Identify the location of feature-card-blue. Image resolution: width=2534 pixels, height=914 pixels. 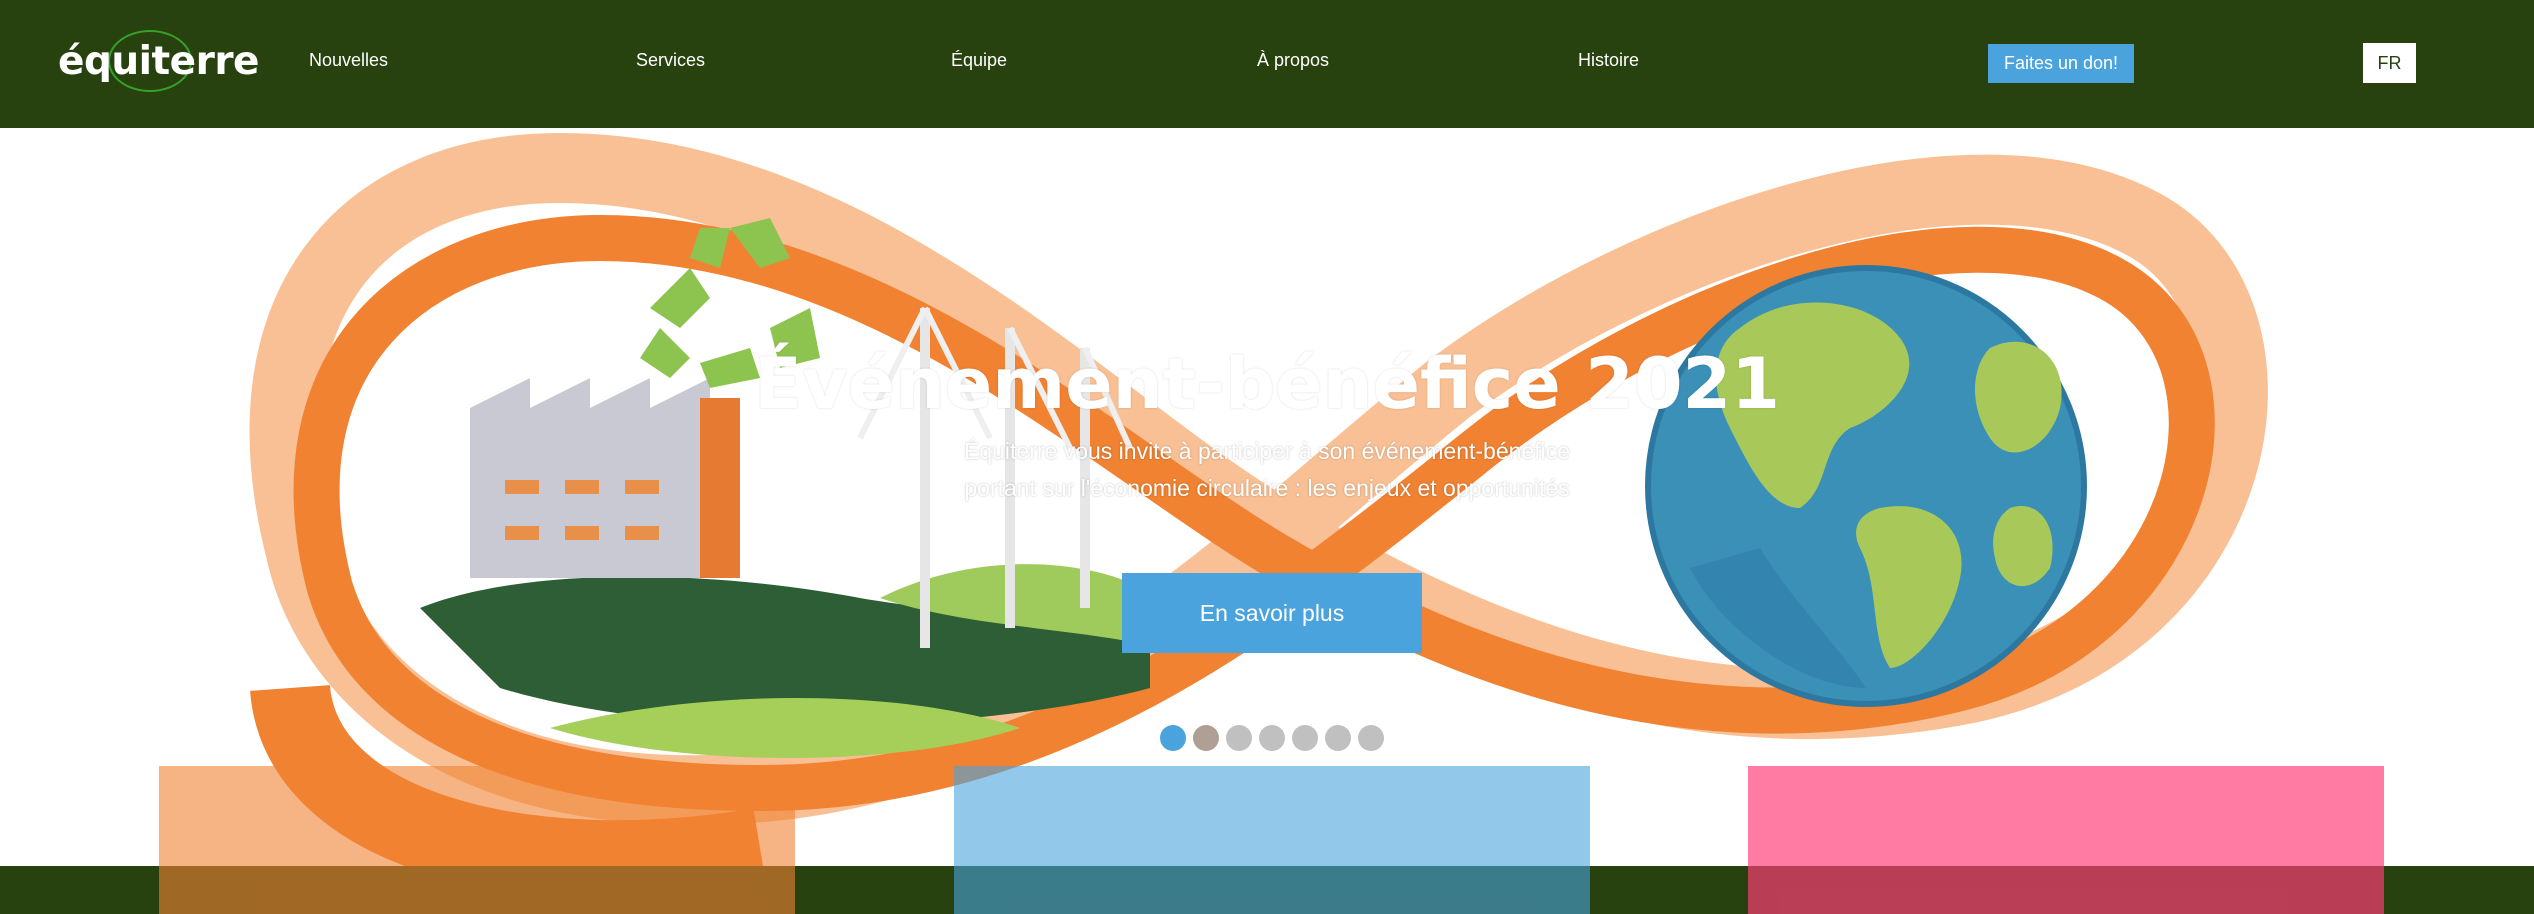
(1272, 840).